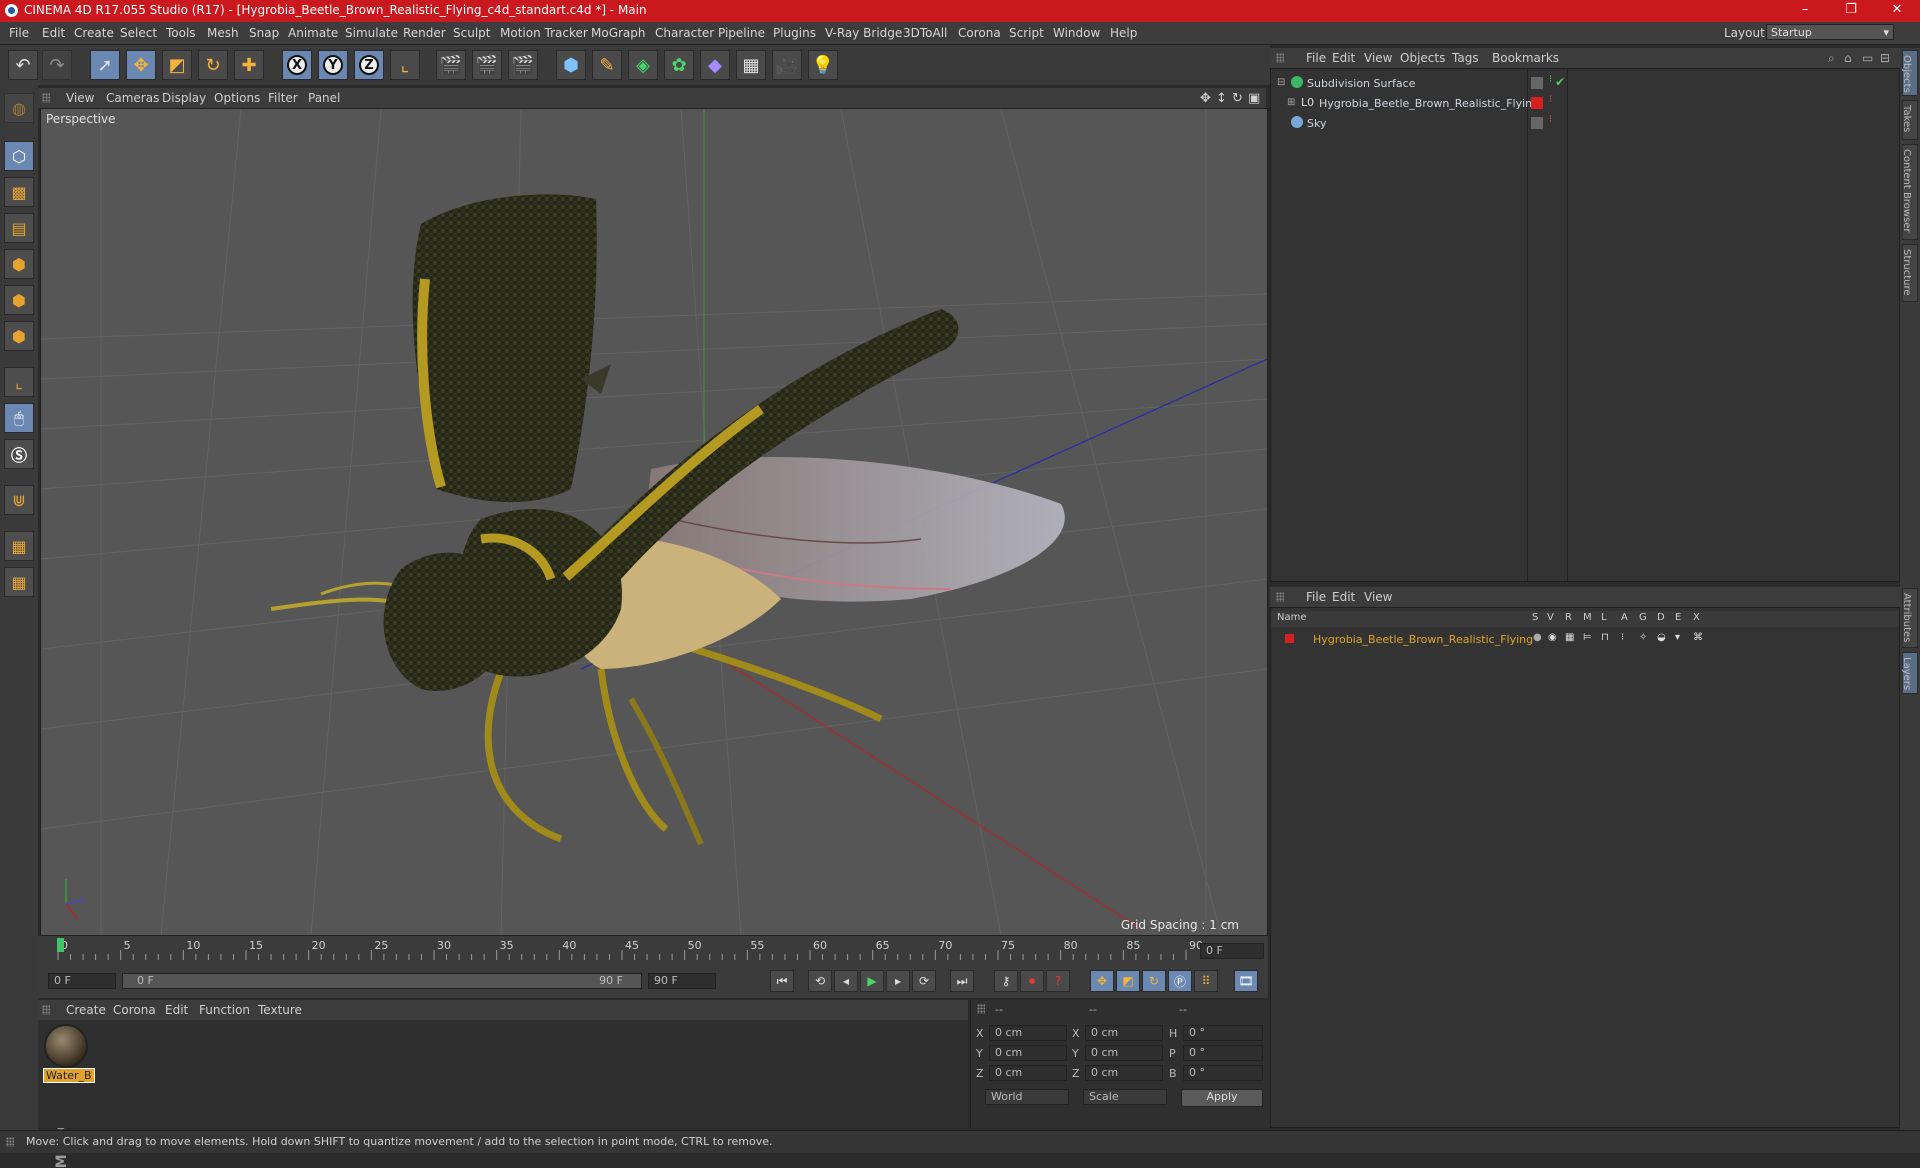 This screenshot has width=1920, height=1168. I want to click on viewport-rotate-icon: ↻, so click(1237, 98).